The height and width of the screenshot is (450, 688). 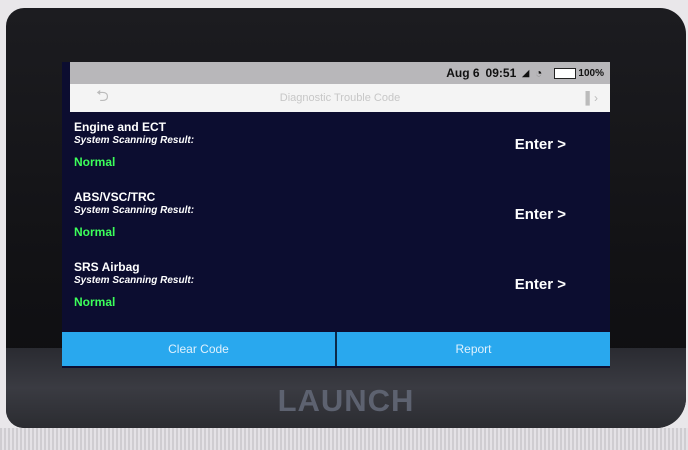 I want to click on back-arrow-icon: ⮌, so click(x=104, y=97).